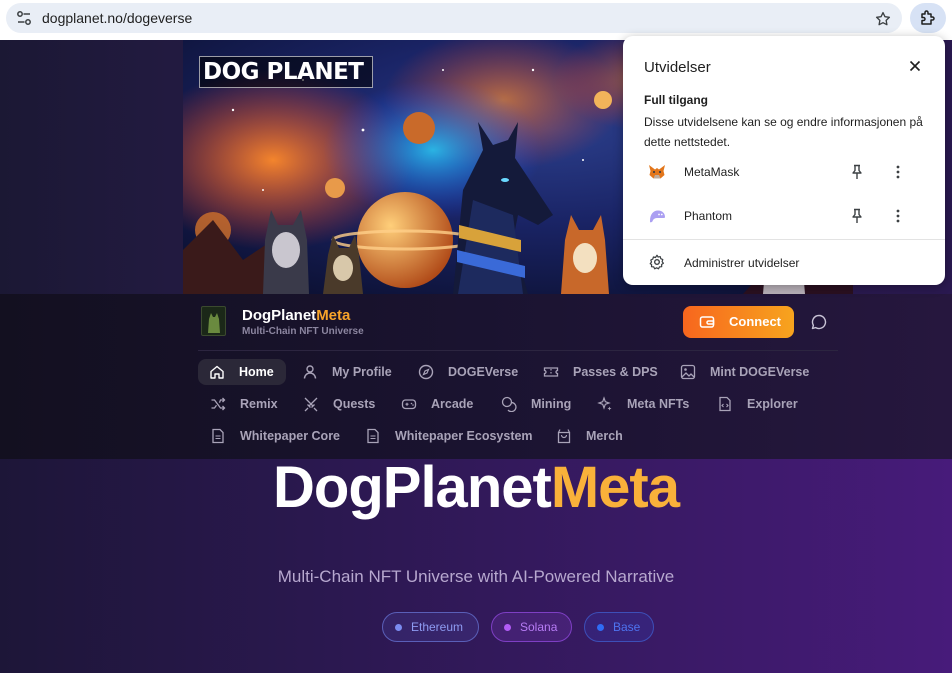 The width and height of the screenshot is (952, 673). I want to click on chain-chip-ethereum: Ethereum, so click(430, 627).